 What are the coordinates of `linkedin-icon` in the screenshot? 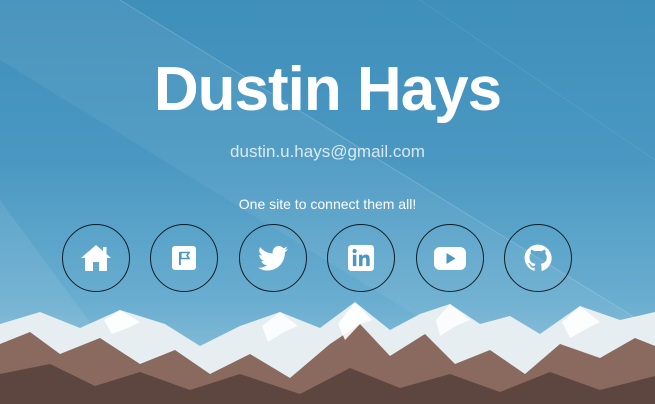 It's located at (361, 258).